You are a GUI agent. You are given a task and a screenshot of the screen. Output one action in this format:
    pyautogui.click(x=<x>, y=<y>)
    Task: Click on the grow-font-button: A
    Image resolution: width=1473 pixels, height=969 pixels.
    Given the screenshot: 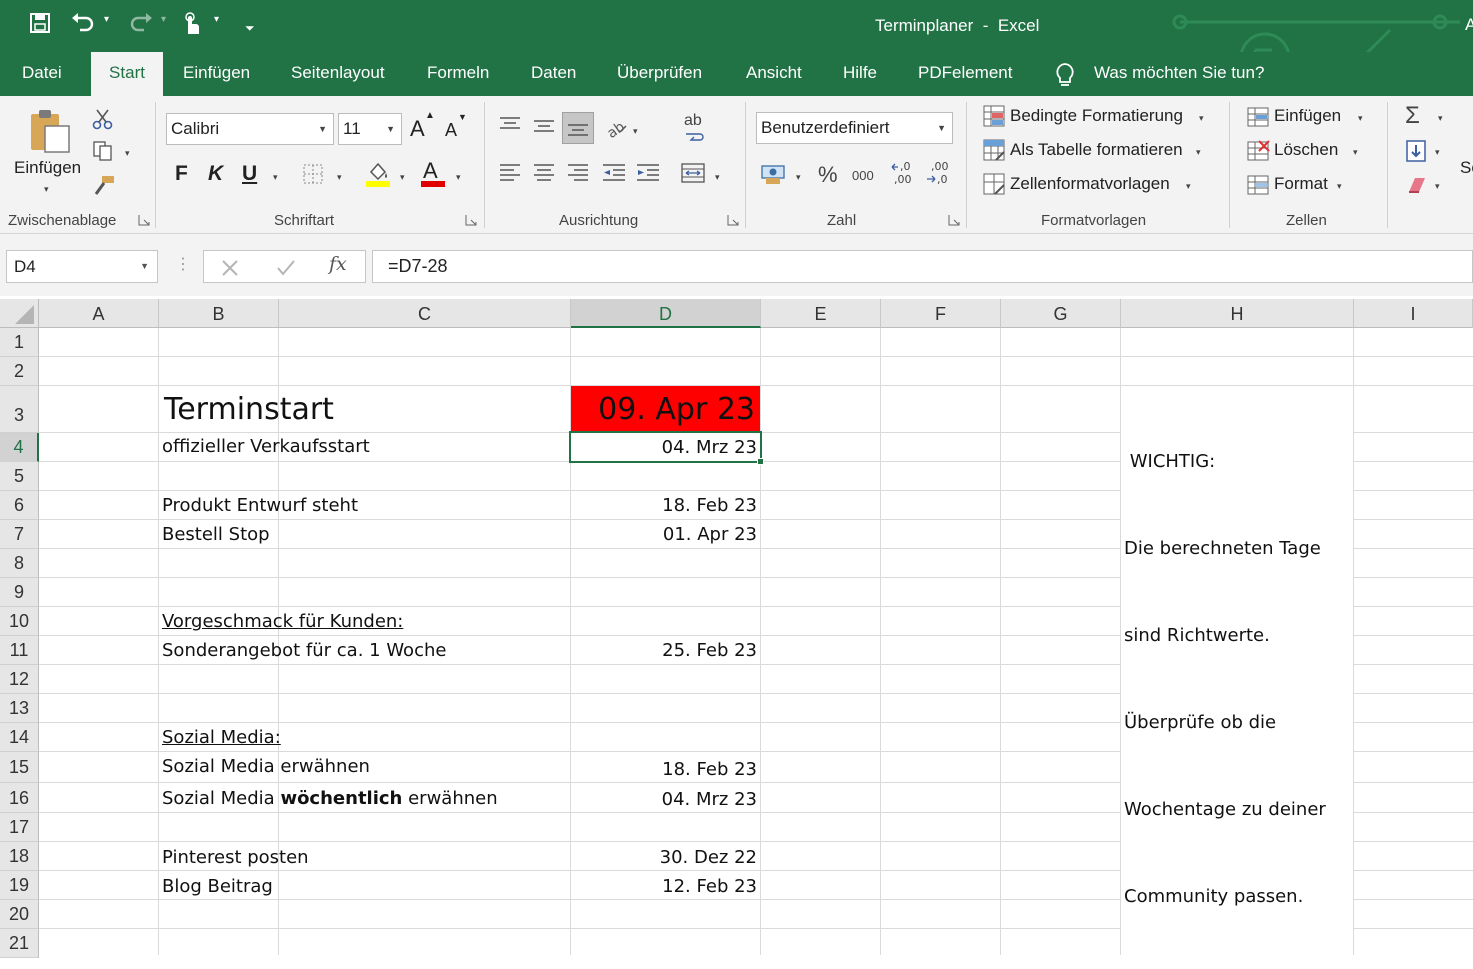 What is the action you would take?
    pyautogui.click(x=417, y=129)
    